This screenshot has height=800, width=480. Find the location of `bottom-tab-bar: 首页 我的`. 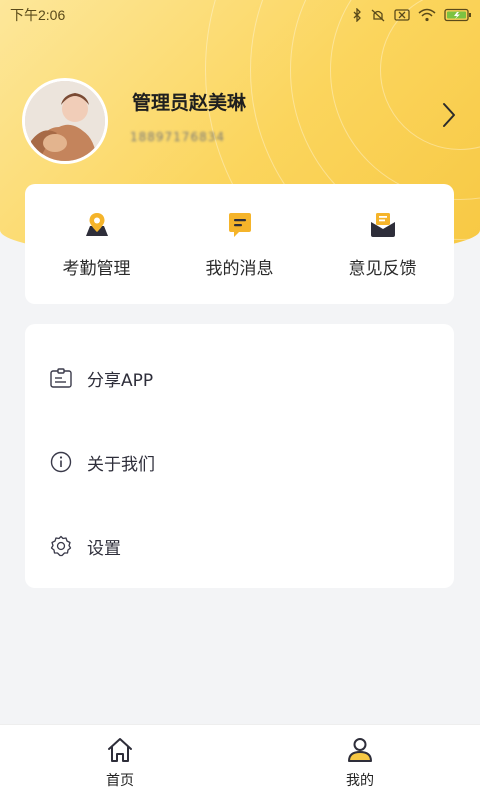

bottom-tab-bar: 首页 我的 is located at coordinates (240, 762).